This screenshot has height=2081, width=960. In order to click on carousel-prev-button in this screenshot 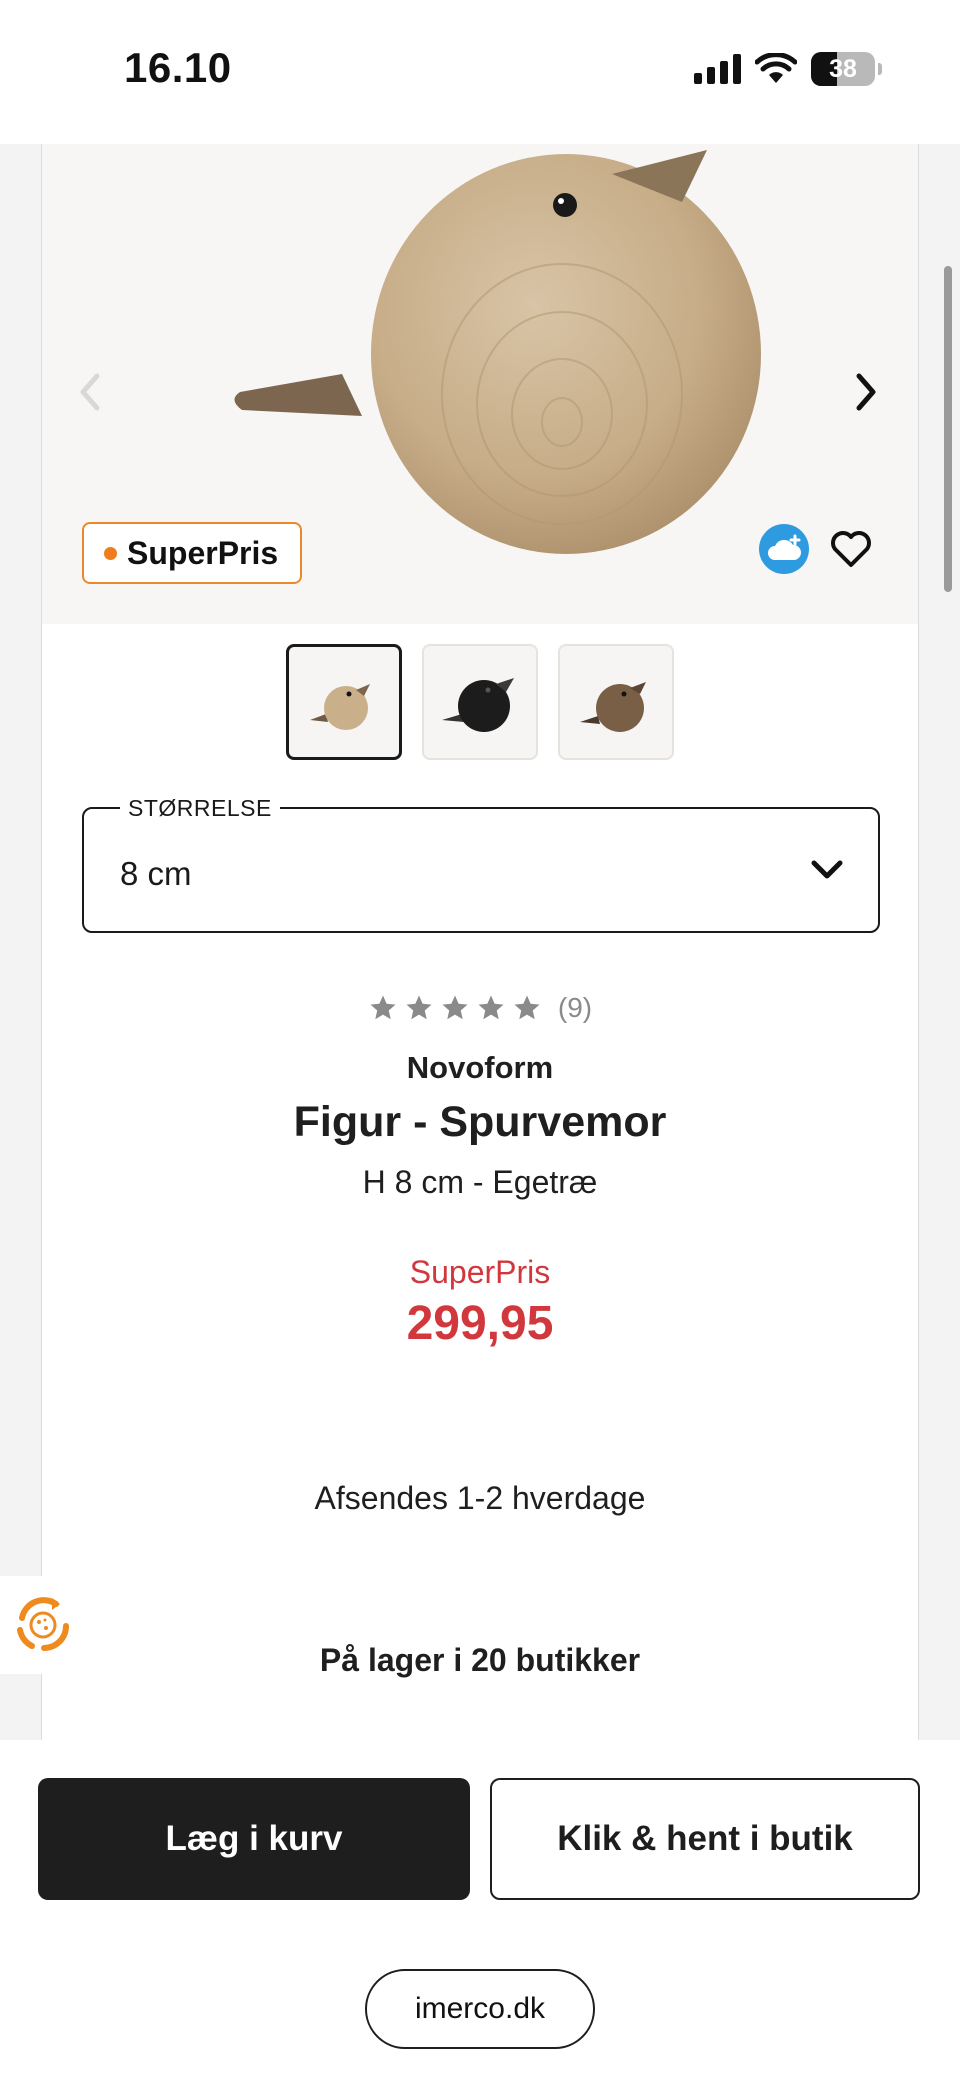, I will do `click(90, 392)`.